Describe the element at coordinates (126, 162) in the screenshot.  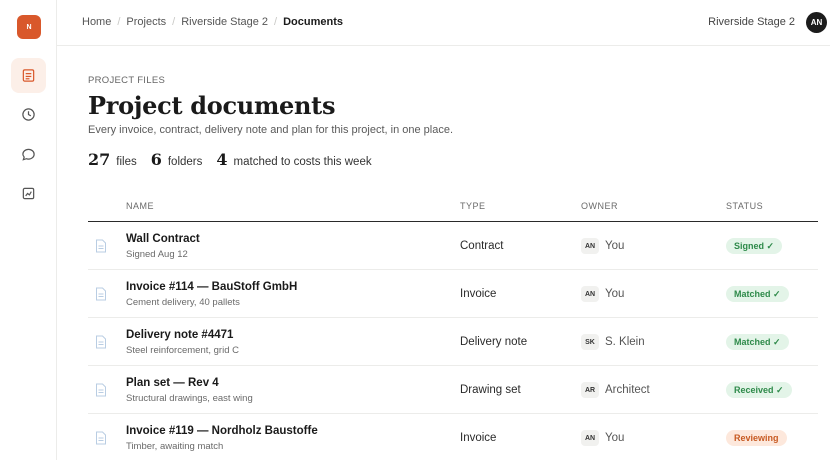
I see `stat-files-label: files` at that location.